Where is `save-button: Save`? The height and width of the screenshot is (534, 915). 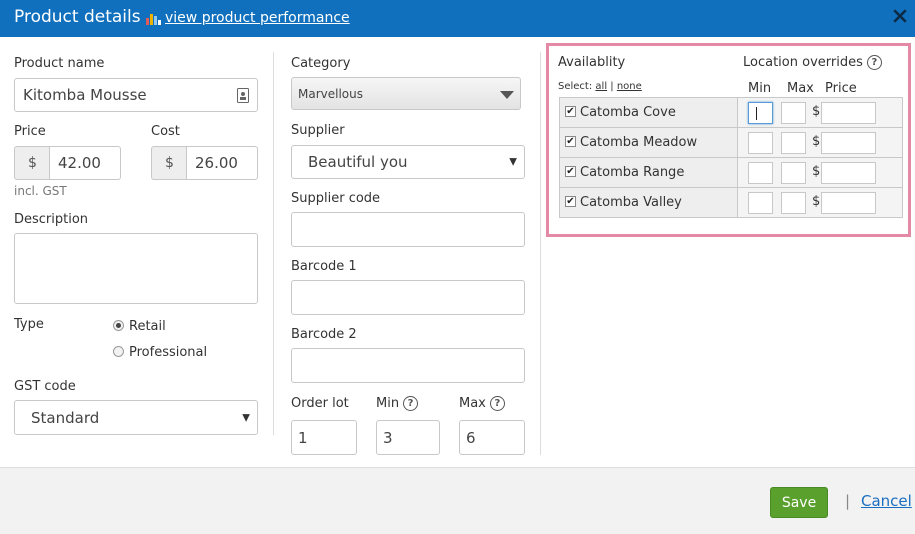 save-button: Save is located at coordinates (799, 502).